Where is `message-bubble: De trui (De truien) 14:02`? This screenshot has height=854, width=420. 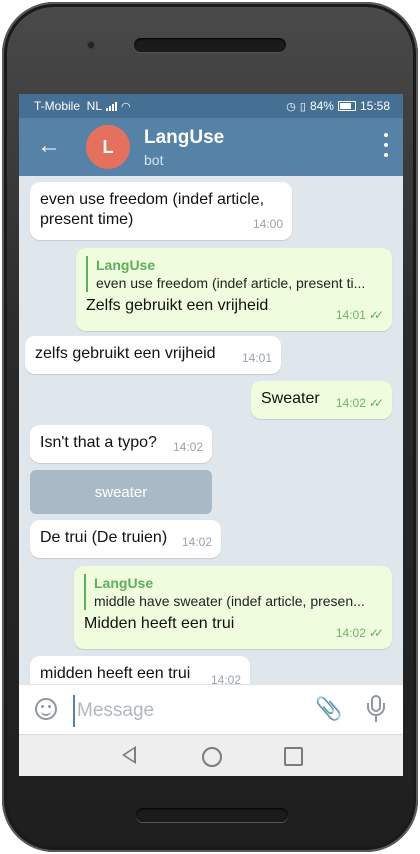
message-bubble: De trui (De truien) 14:02 is located at coordinates (125, 539).